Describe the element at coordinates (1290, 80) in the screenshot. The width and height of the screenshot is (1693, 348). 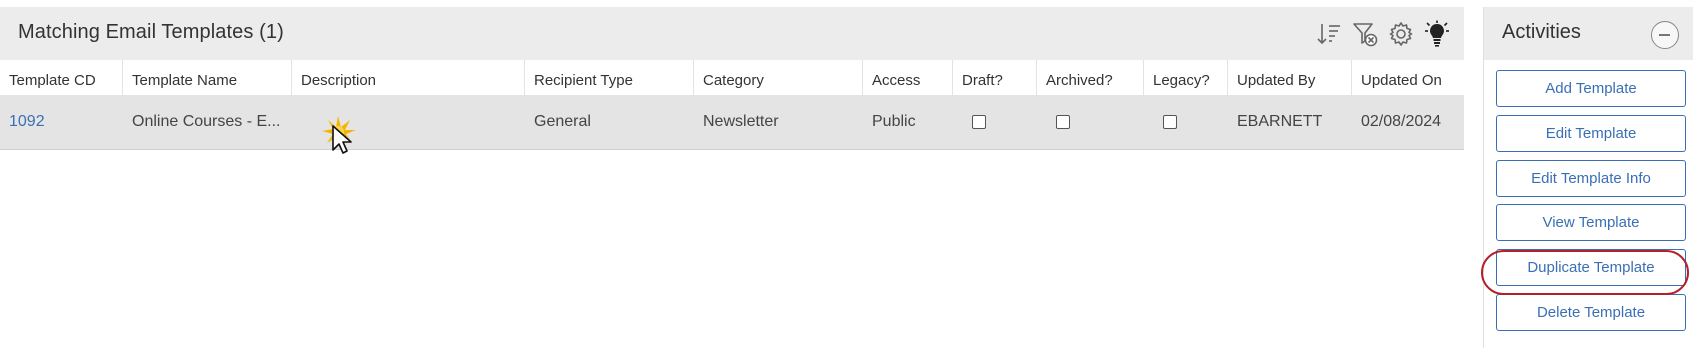
I see `col-header-updated-by: Updated By` at that location.